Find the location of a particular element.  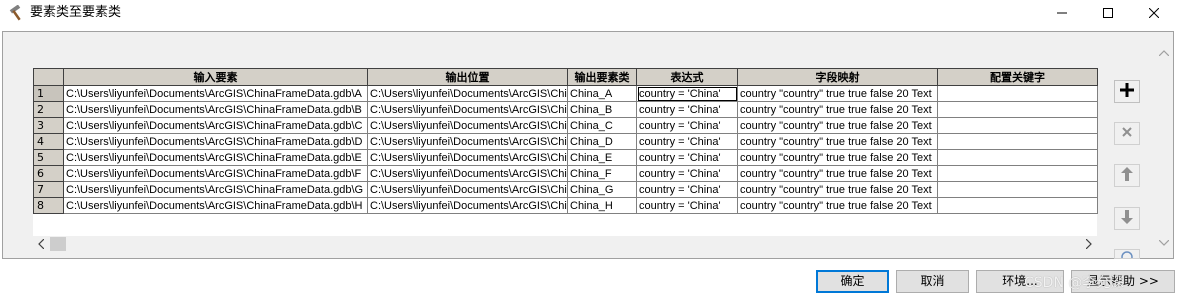

title-bar: 要素类至要素类 is located at coordinates (588, 14).